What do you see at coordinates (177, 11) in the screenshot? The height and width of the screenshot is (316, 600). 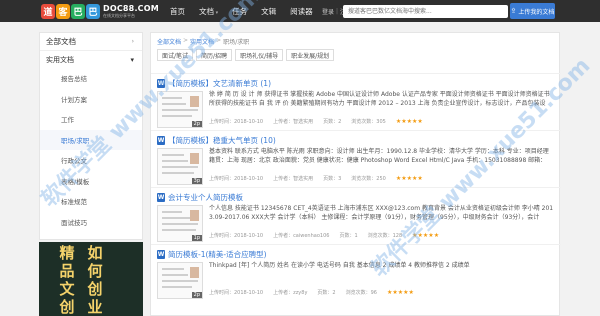 I see `nav-home: 首页` at bounding box center [177, 11].